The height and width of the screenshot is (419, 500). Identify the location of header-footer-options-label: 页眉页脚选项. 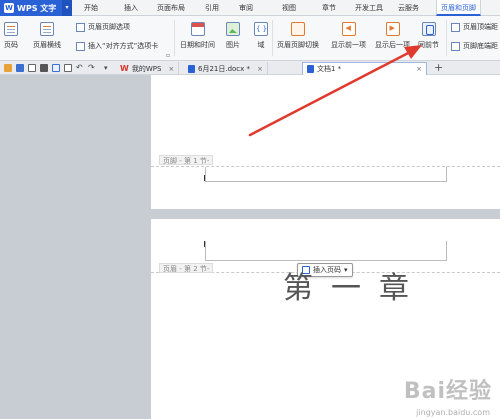
(109, 27).